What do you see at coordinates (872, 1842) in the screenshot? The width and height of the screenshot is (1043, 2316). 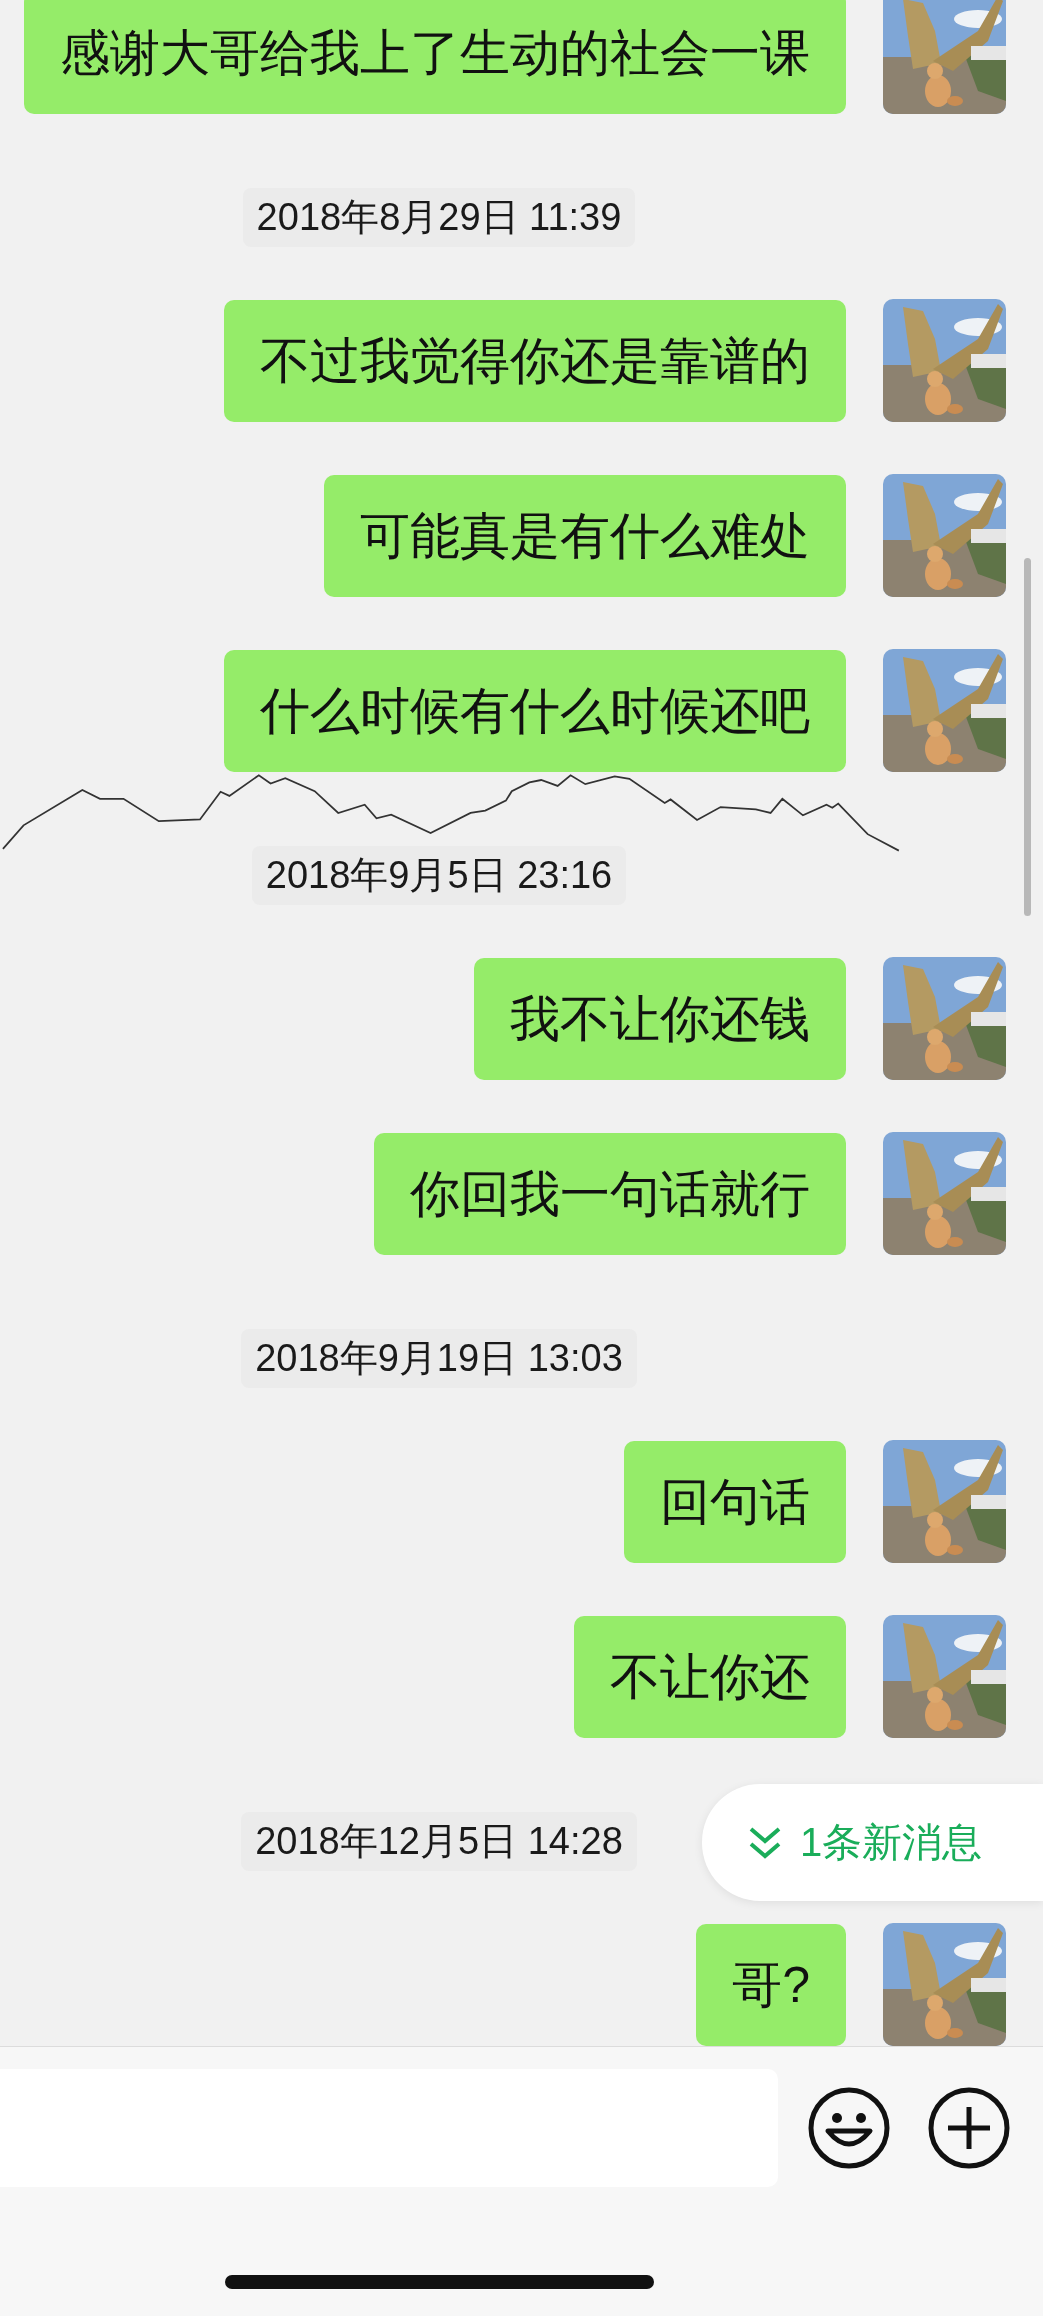 I see `new-messages-button: 1条新消息` at bounding box center [872, 1842].